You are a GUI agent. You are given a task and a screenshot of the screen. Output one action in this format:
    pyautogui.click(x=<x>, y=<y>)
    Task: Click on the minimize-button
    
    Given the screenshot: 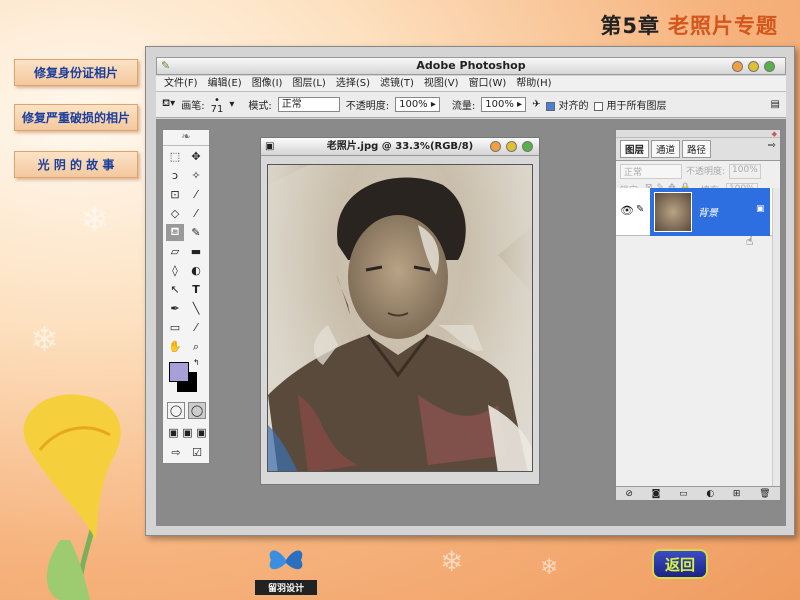 What is the action you would take?
    pyautogui.click(x=737, y=66)
    